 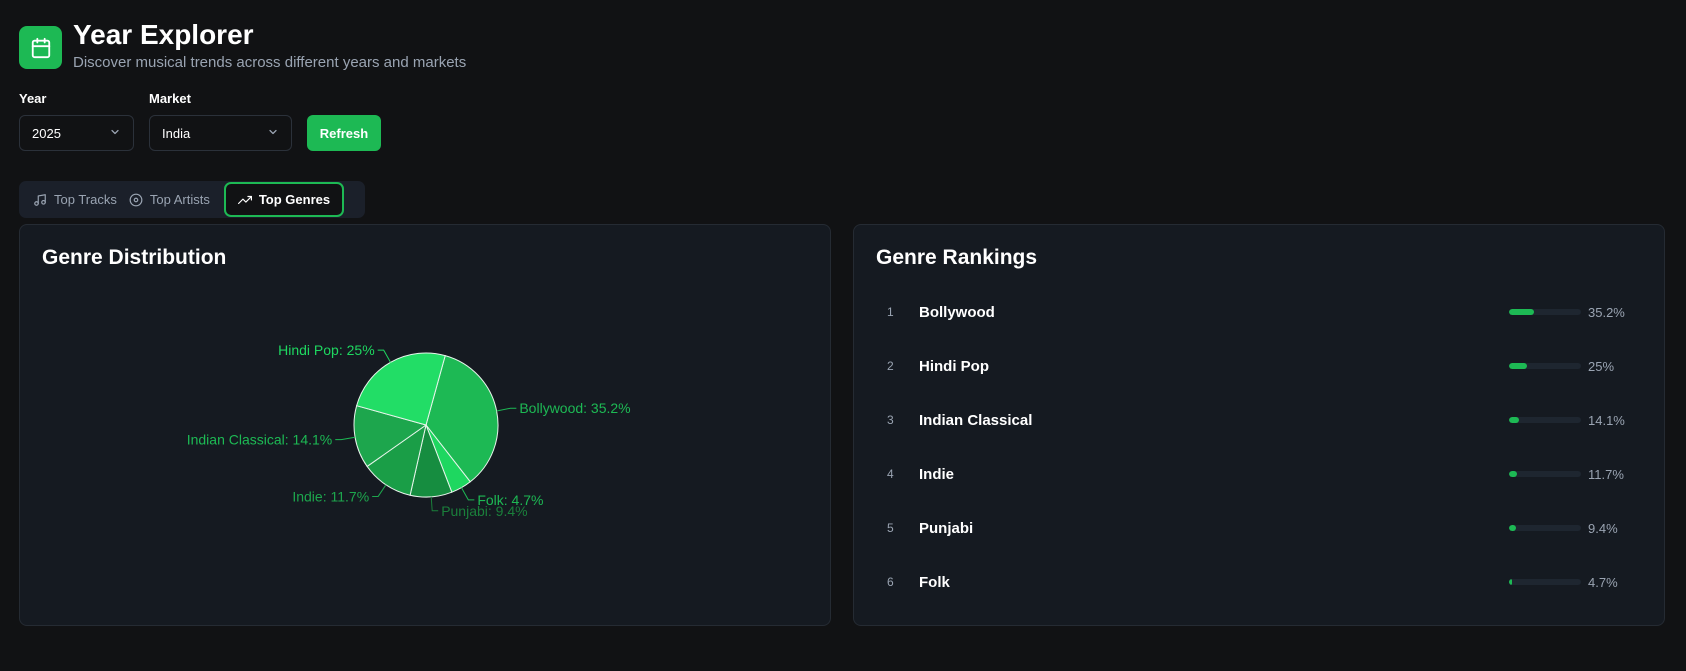 What do you see at coordinates (1261, 474) in the screenshot?
I see `ranking-row: 4 Indie 11.7%` at bounding box center [1261, 474].